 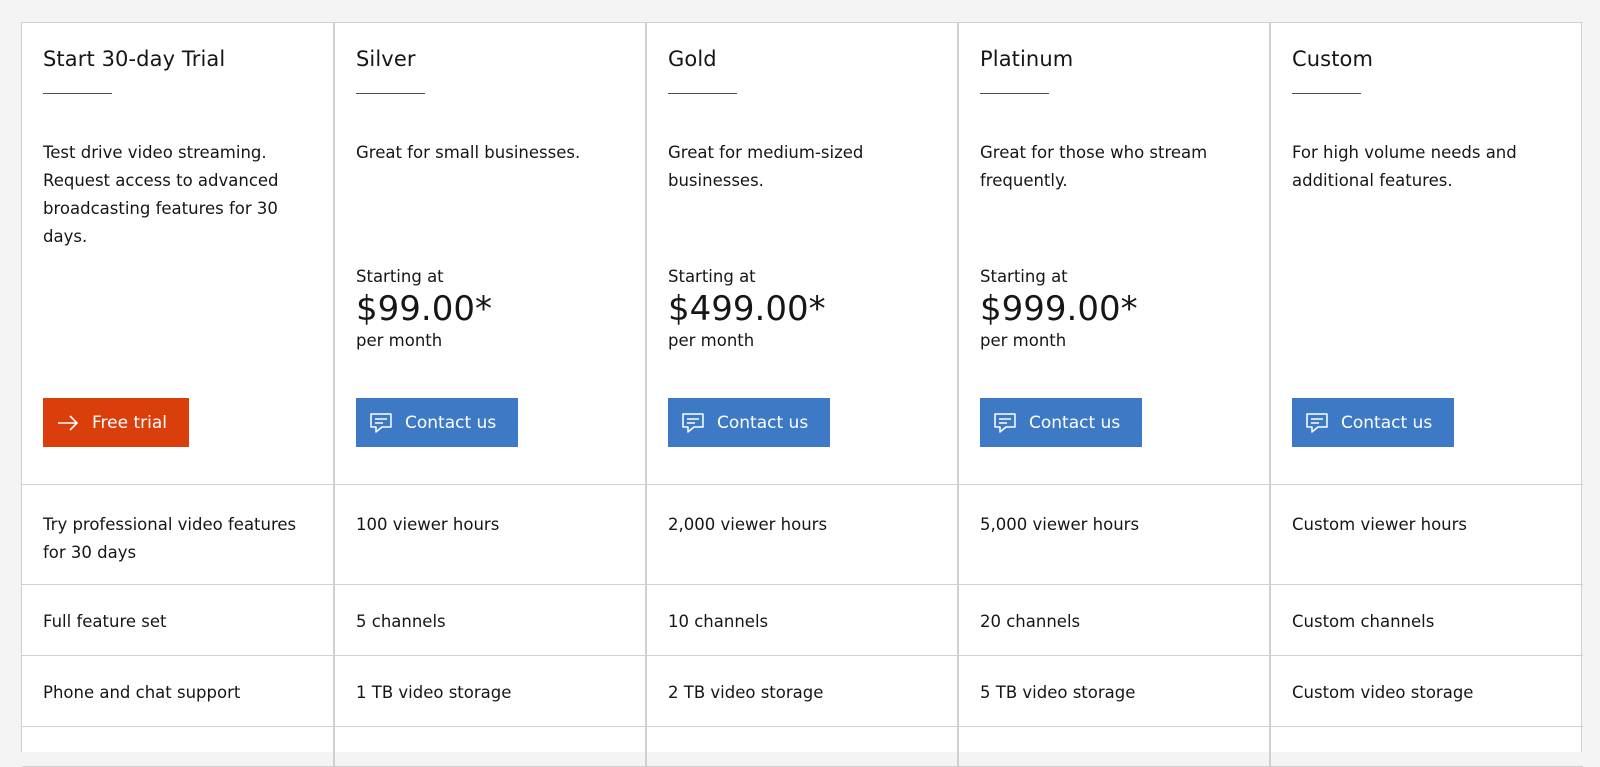 I want to click on price: $499.00*, so click(x=747, y=309).